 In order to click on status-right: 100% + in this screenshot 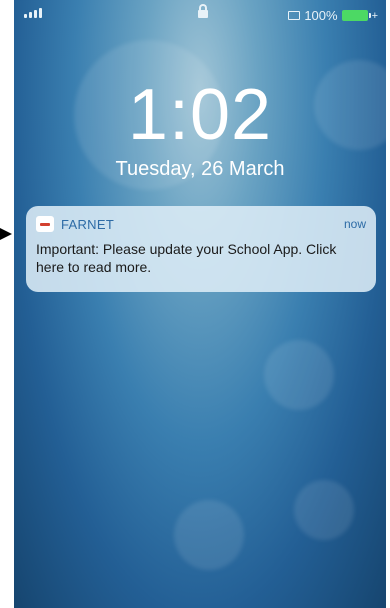, I will do `click(333, 15)`.